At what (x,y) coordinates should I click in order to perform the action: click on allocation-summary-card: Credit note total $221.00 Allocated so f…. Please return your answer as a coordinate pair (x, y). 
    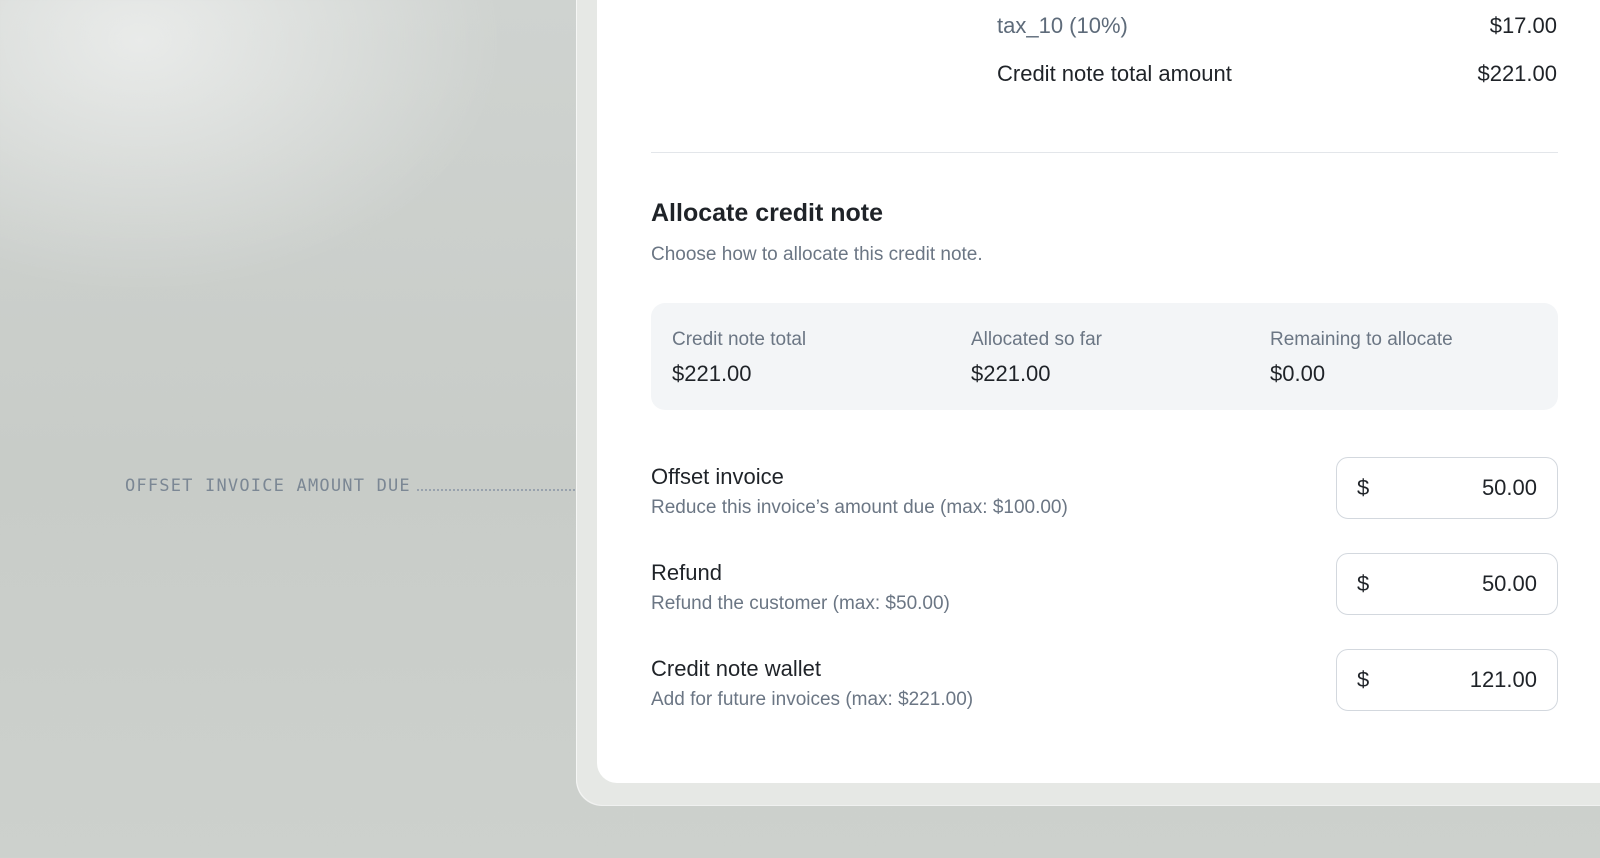
    Looking at the image, I should click on (1104, 356).